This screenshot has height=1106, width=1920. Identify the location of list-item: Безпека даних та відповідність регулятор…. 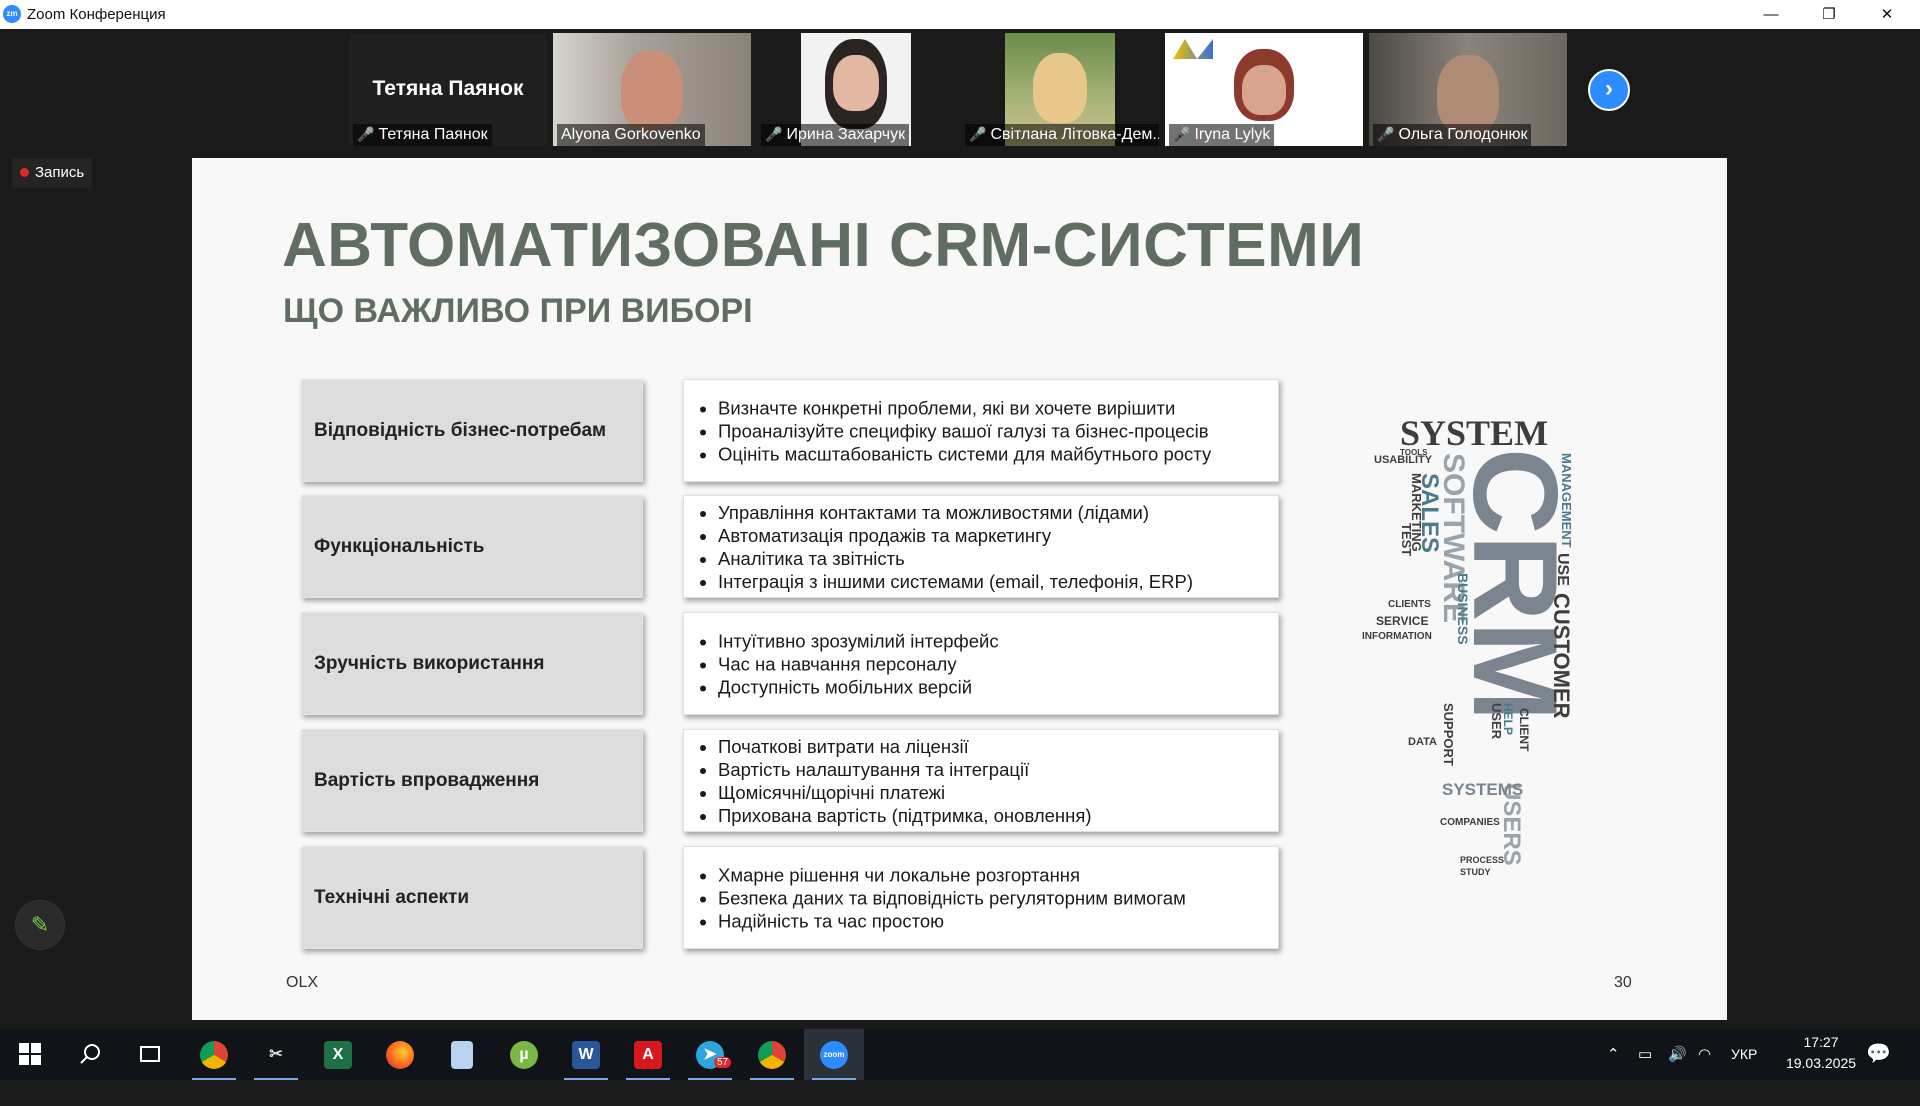
(952, 897).